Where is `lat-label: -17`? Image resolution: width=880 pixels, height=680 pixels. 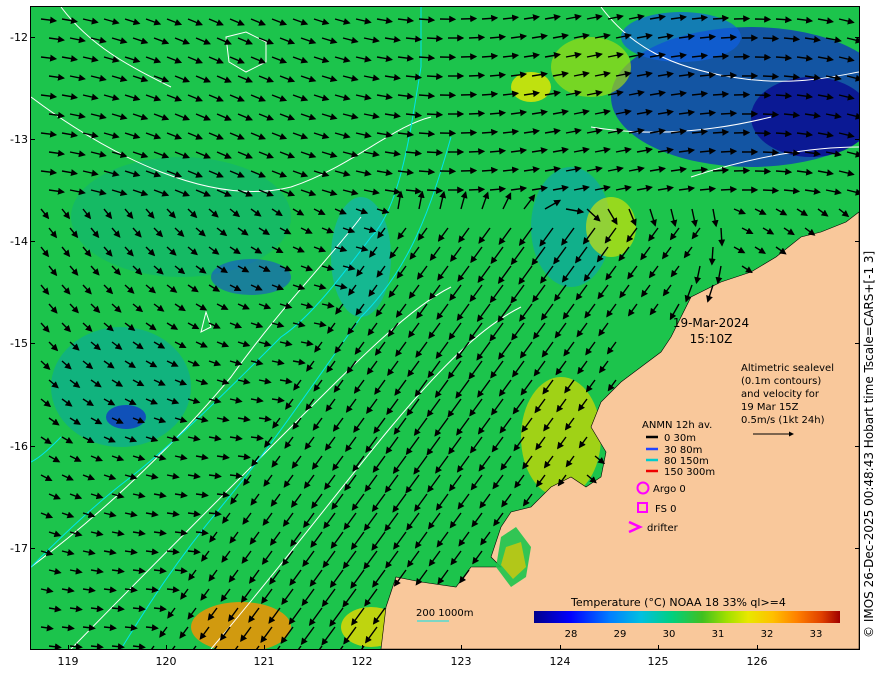
lat-label: -17 is located at coordinates (19, 548).